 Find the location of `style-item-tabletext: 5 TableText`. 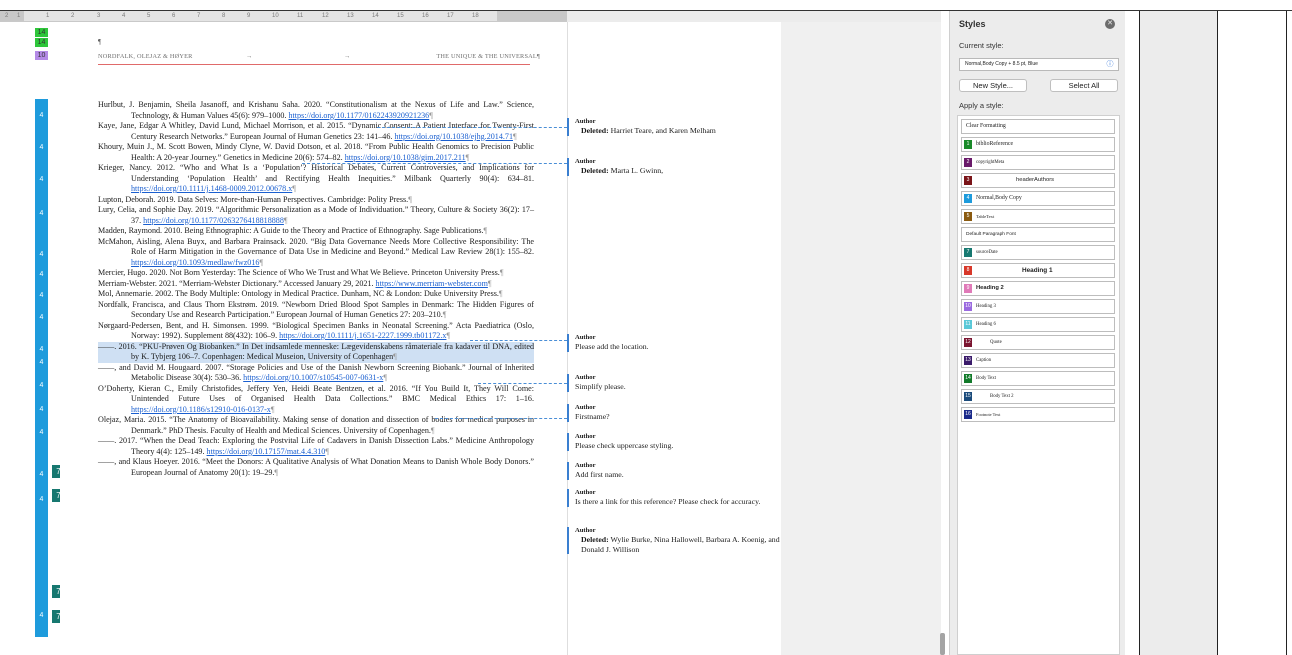

style-item-tabletext: 5 TableText is located at coordinates (1038, 216).